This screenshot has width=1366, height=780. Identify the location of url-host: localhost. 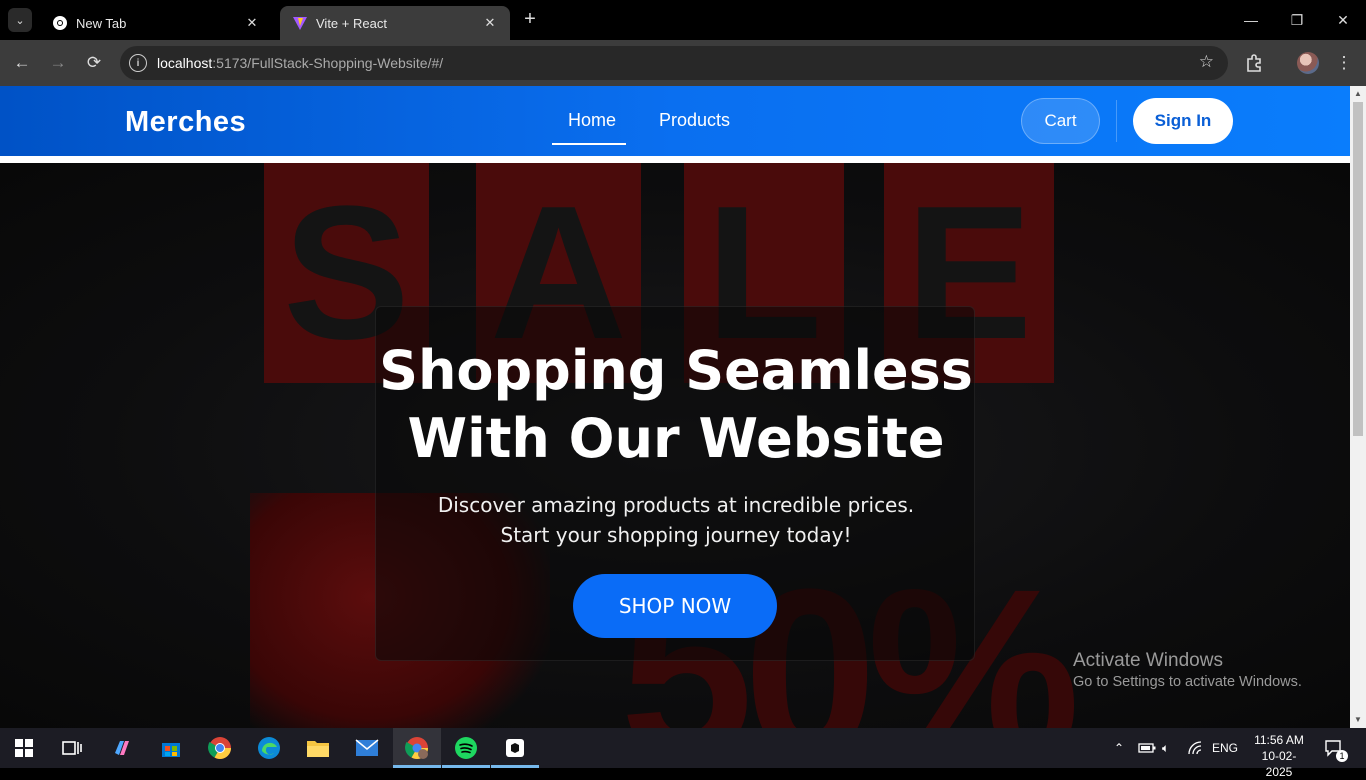
(185, 63).